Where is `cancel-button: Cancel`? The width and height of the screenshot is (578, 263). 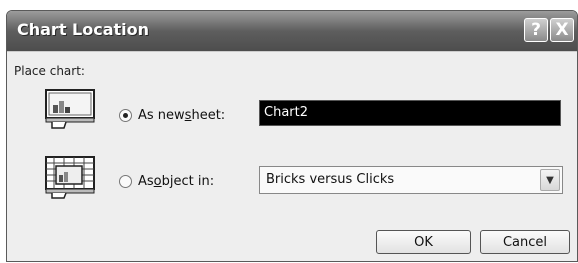 cancel-button: Cancel is located at coordinates (525, 242).